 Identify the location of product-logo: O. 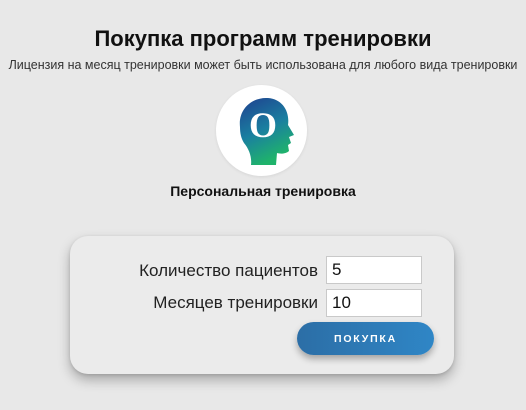
(261, 130).